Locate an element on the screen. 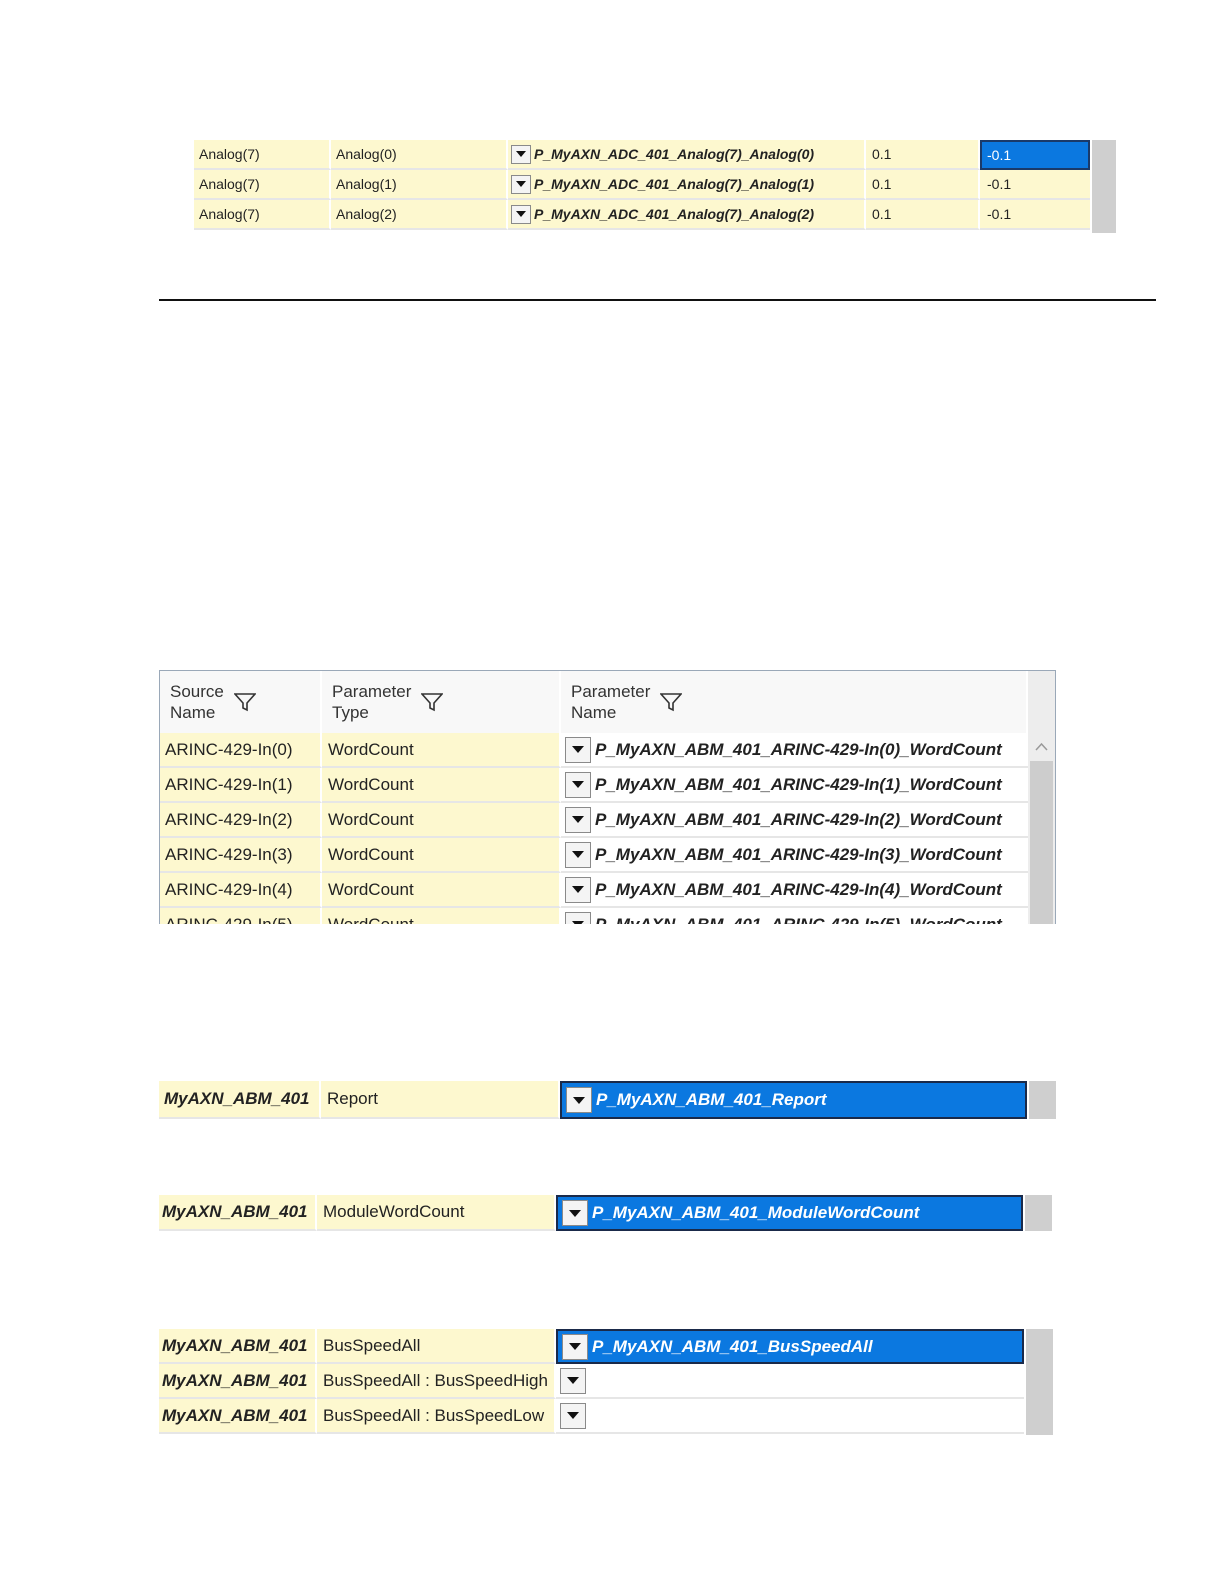  source-name-cell: ARINC-429-In(2) is located at coordinates (241, 820).